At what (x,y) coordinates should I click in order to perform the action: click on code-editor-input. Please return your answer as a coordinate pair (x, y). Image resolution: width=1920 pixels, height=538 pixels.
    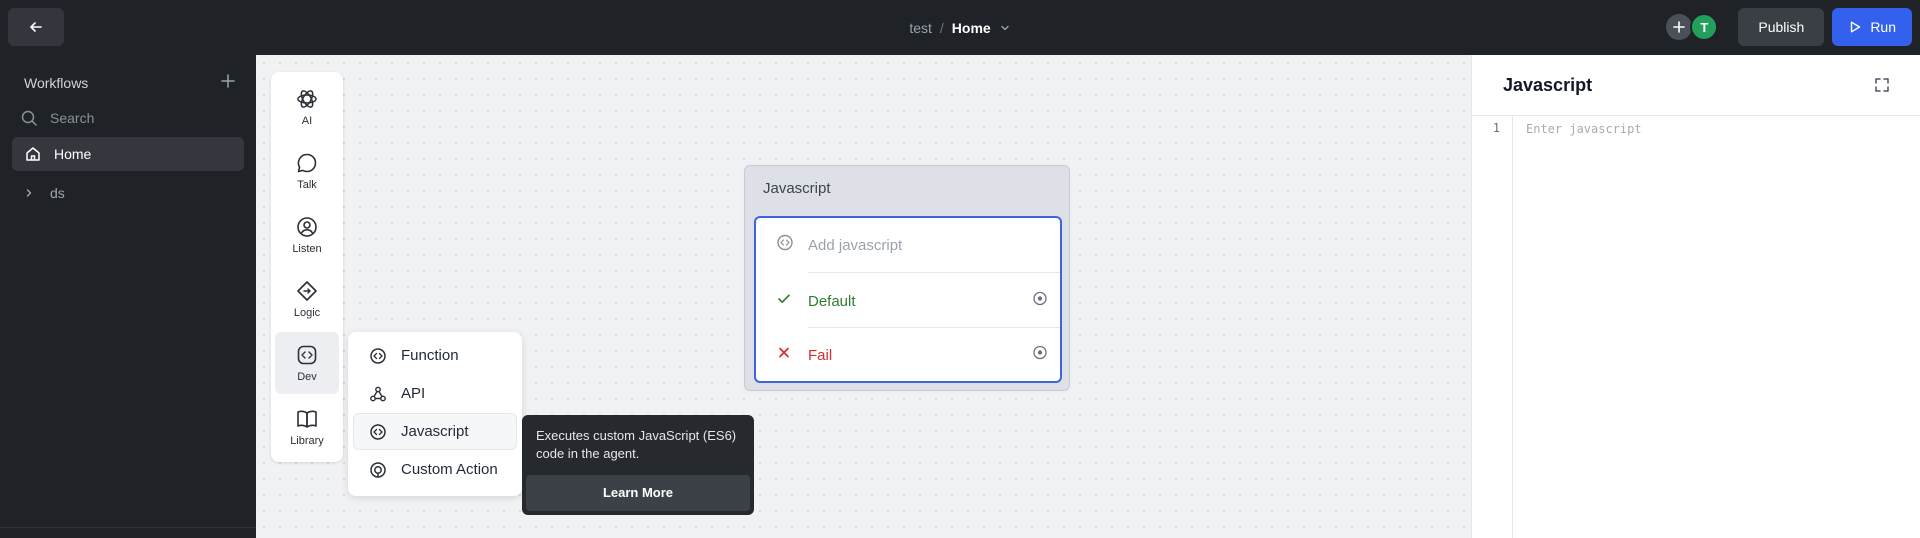
    Looking at the image, I should click on (1716, 129).